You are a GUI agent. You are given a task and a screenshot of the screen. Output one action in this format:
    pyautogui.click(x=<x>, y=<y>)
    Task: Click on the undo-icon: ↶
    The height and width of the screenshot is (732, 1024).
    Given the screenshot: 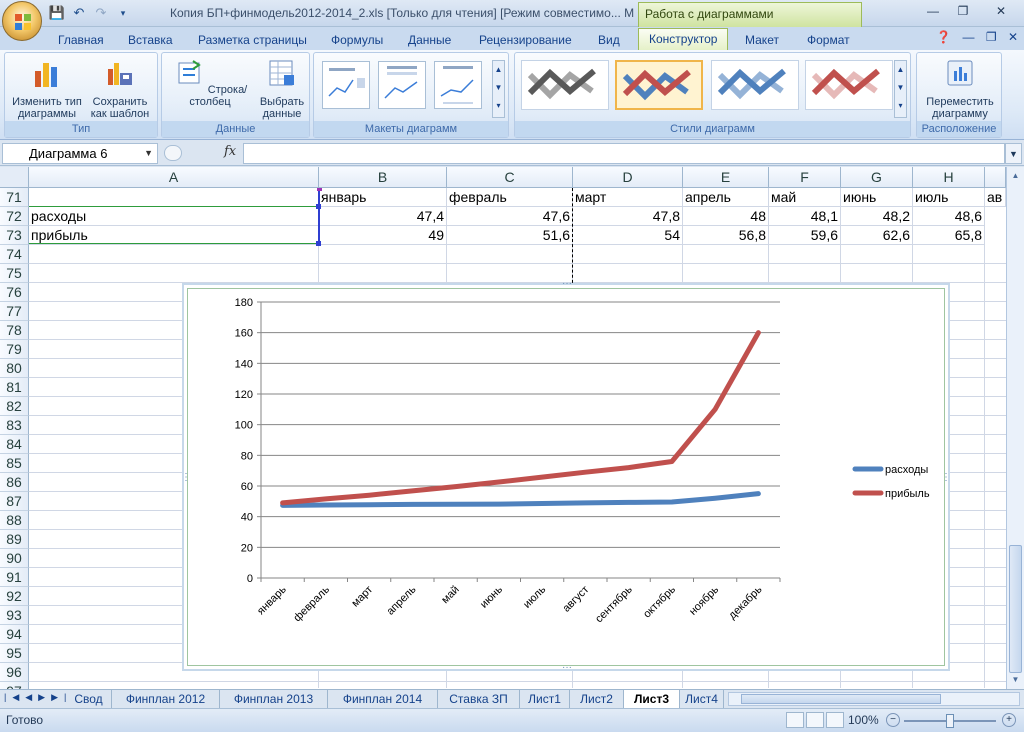 What is the action you would take?
    pyautogui.click(x=79, y=13)
    